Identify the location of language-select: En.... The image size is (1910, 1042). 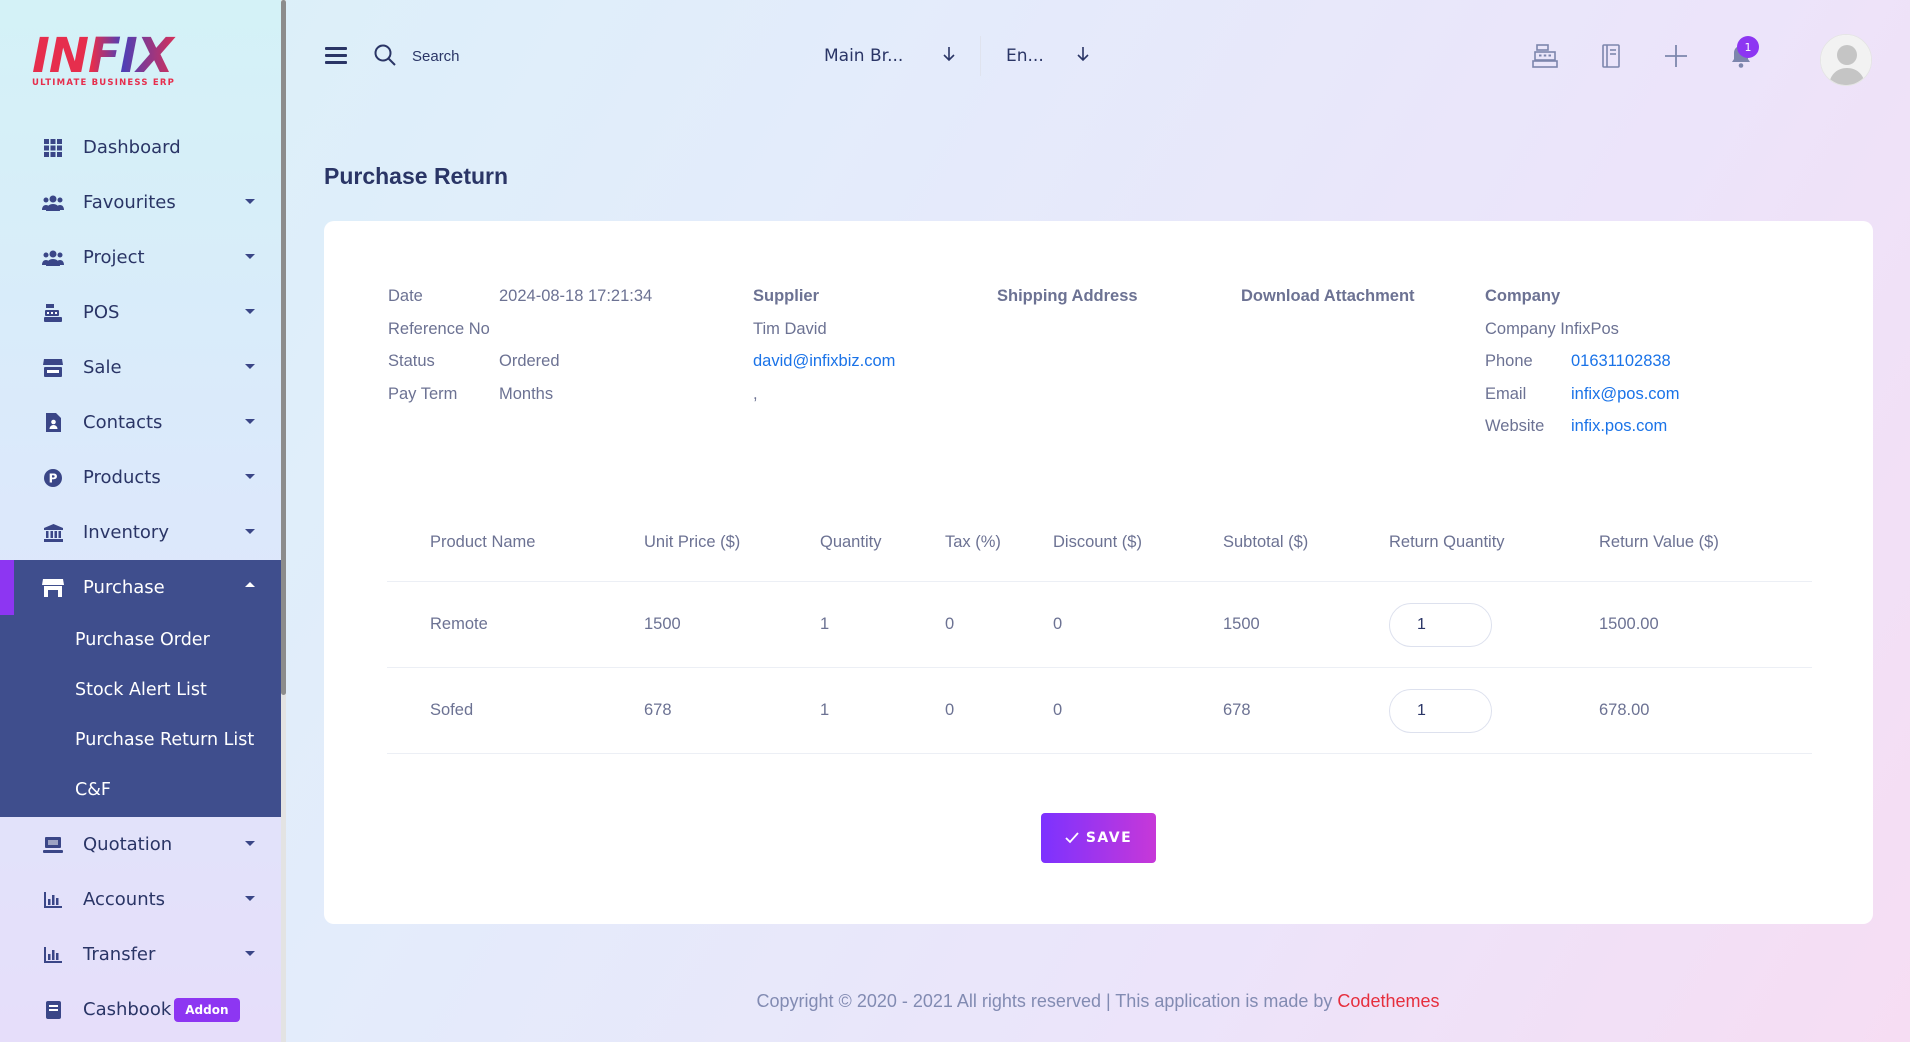
(1056, 56).